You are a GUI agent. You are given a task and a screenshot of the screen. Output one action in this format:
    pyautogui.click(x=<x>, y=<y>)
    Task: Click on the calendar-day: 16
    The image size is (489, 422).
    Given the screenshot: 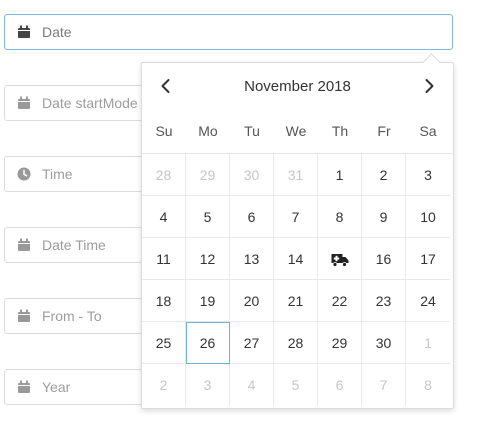 What is the action you would take?
    pyautogui.click(x=384, y=259)
    